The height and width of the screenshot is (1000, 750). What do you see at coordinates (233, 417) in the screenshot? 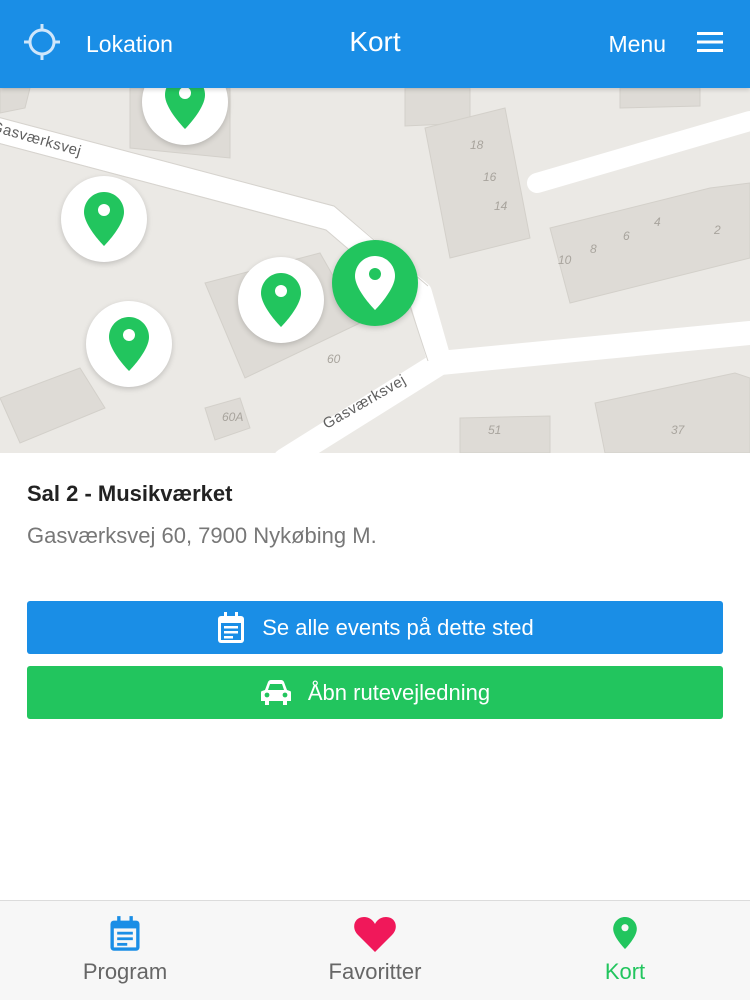
I see `house-number: 60A` at bounding box center [233, 417].